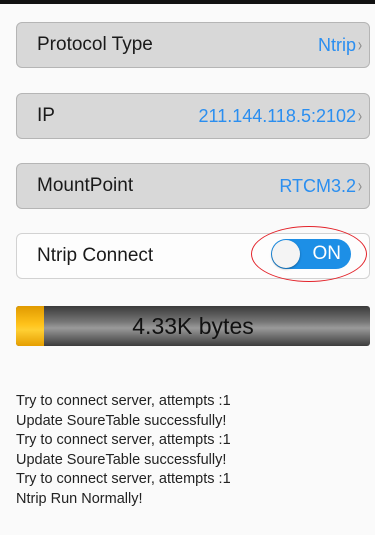 Image resolution: width=375 pixels, height=535 pixels. I want to click on bytes-progress-bar: 4.33K bytes, so click(193, 326).